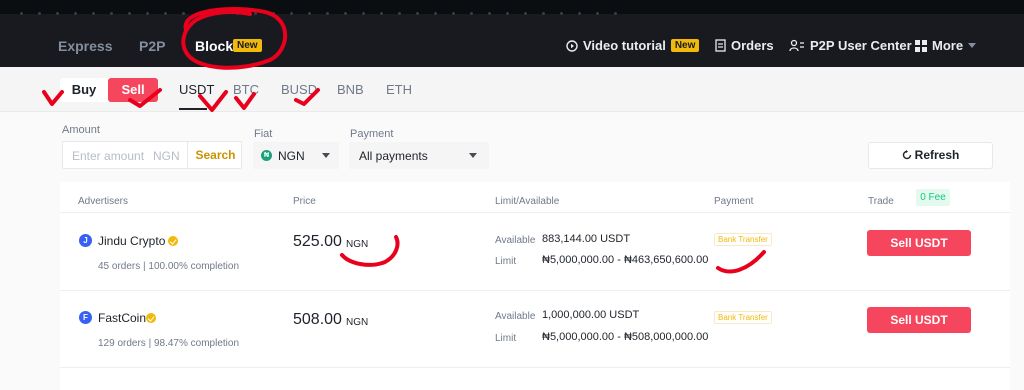 The height and width of the screenshot is (390, 1024). What do you see at coordinates (246, 89) in the screenshot?
I see `asset-tab-btc: BTC` at bounding box center [246, 89].